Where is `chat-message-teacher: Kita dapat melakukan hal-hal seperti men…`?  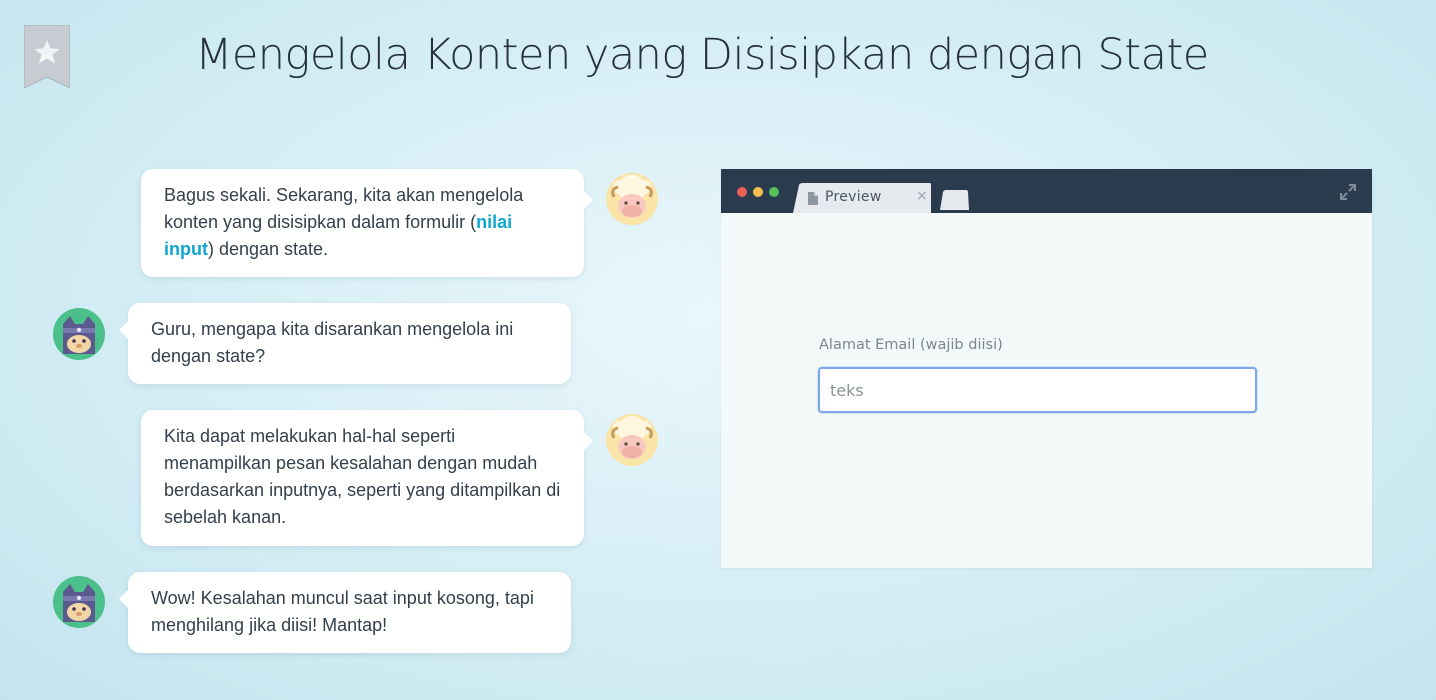
chat-message-teacher: Kita dapat melakukan hal-hal seperti men… is located at coordinates (367, 478).